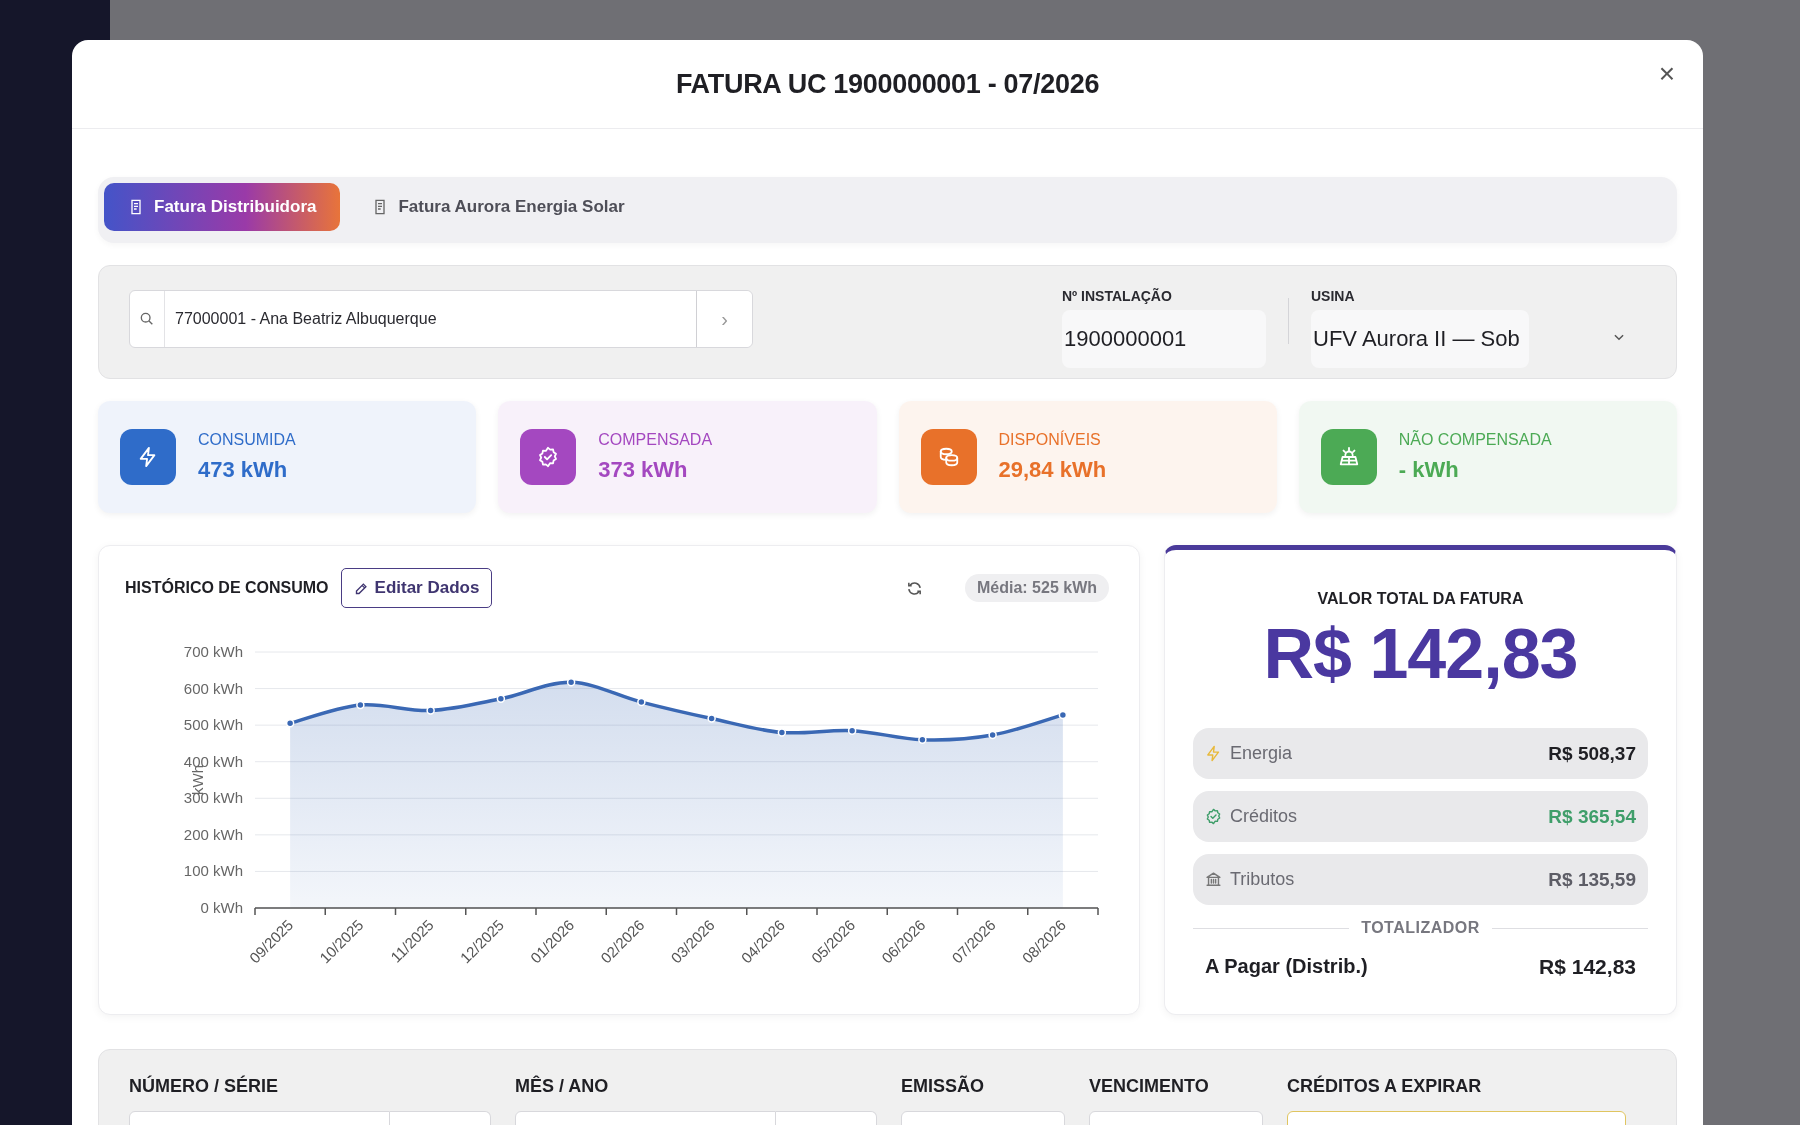 This screenshot has height=1125, width=1800. Describe the element at coordinates (498, 207) in the screenshot. I see `tab: Fatura Aurora Energia Solar` at that location.